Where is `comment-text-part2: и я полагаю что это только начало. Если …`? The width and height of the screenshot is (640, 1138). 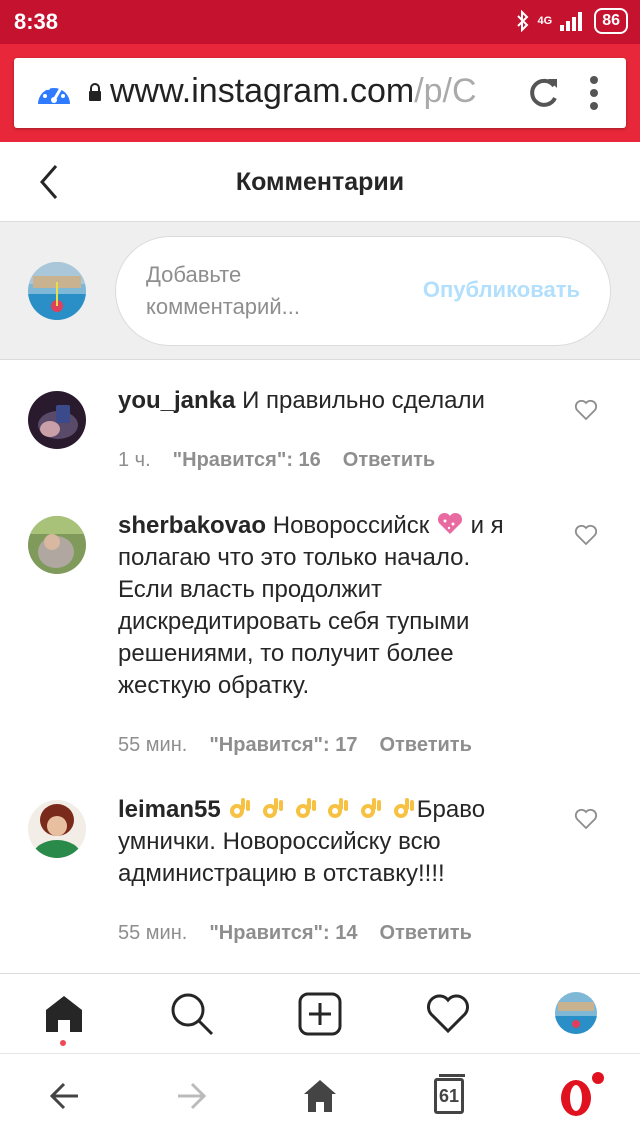 comment-text-part2: и я полагаю что это только начало. Если … is located at coordinates (311, 605).